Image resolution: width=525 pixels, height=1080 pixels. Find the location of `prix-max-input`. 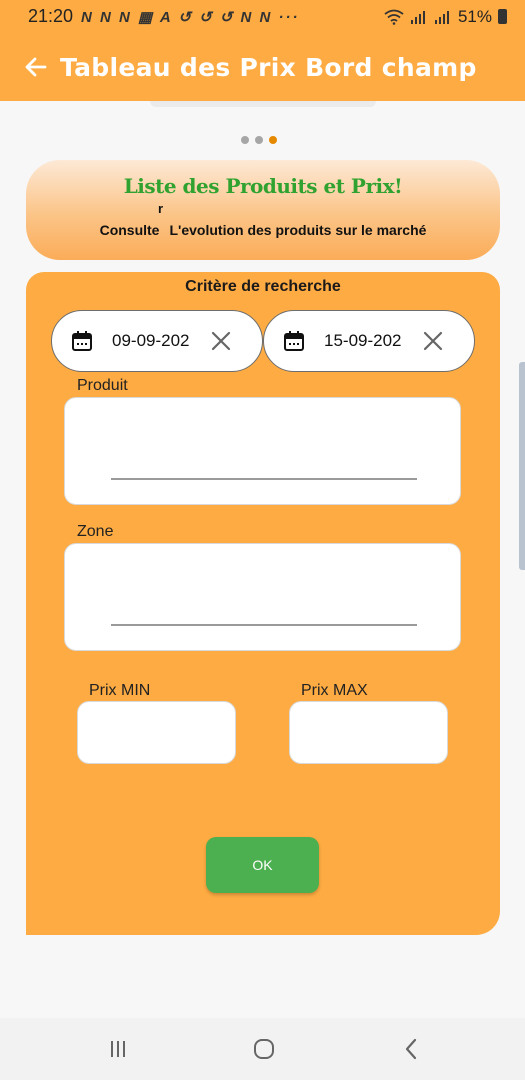

prix-max-input is located at coordinates (368, 732).